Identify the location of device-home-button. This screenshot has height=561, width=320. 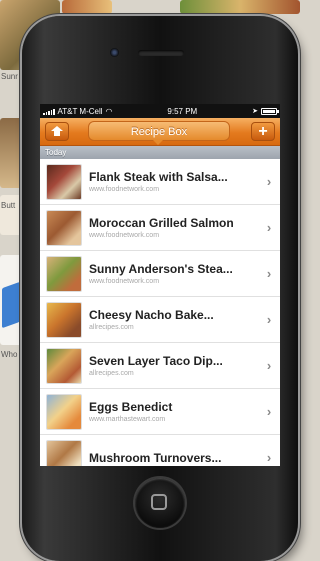
(160, 503).